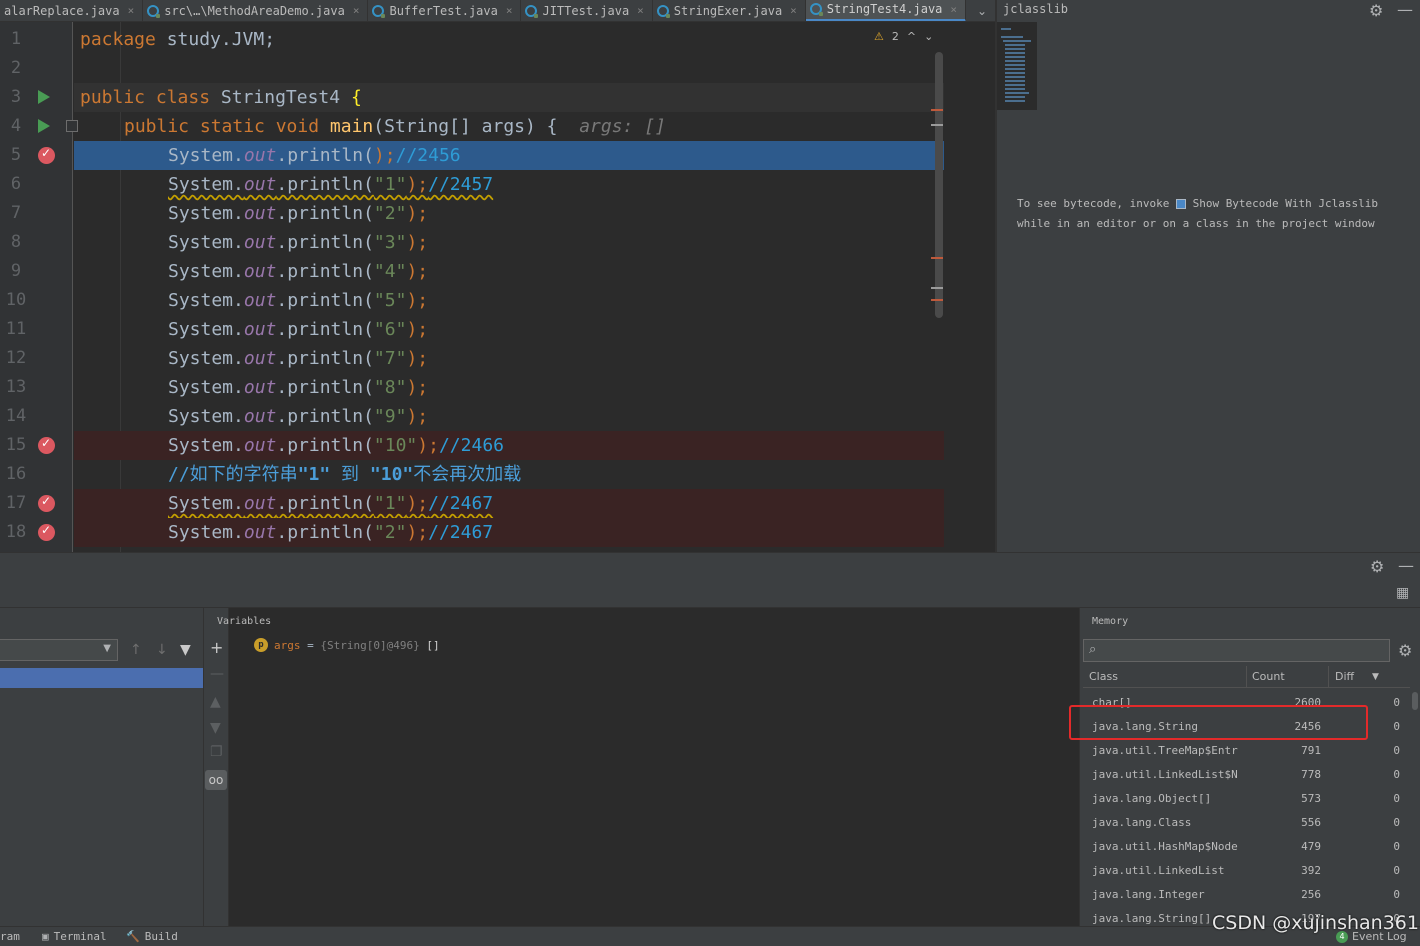 The image size is (1420, 946). I want to click on table-row: java.util.LinkedList$N 778 0, so click(1246, 774).